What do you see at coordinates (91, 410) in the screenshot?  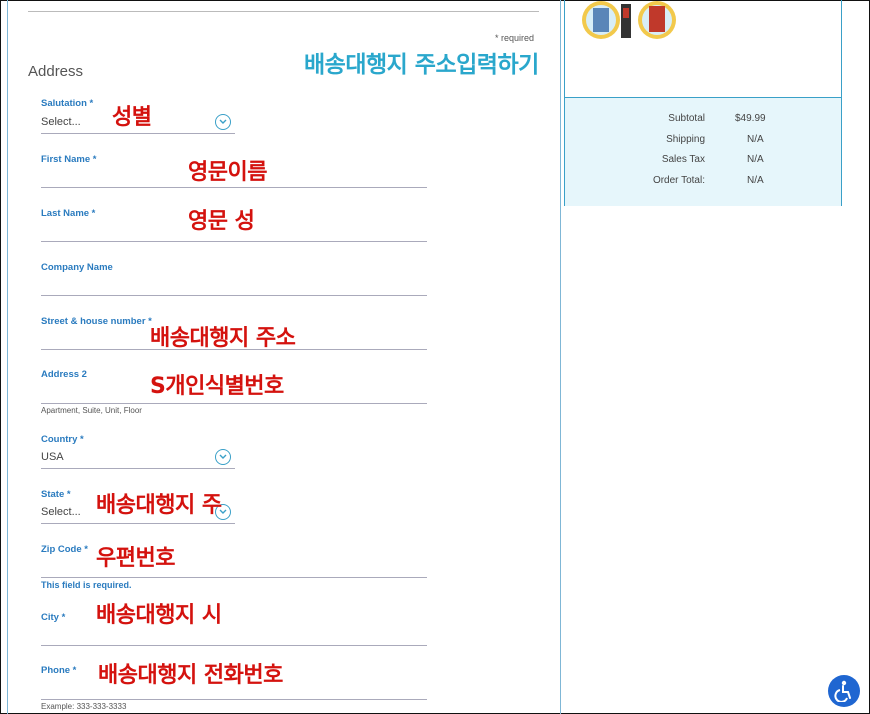 I see `address2-hint: Apartment, Suite, Unit, Floor` at bounding box center [91, 410].